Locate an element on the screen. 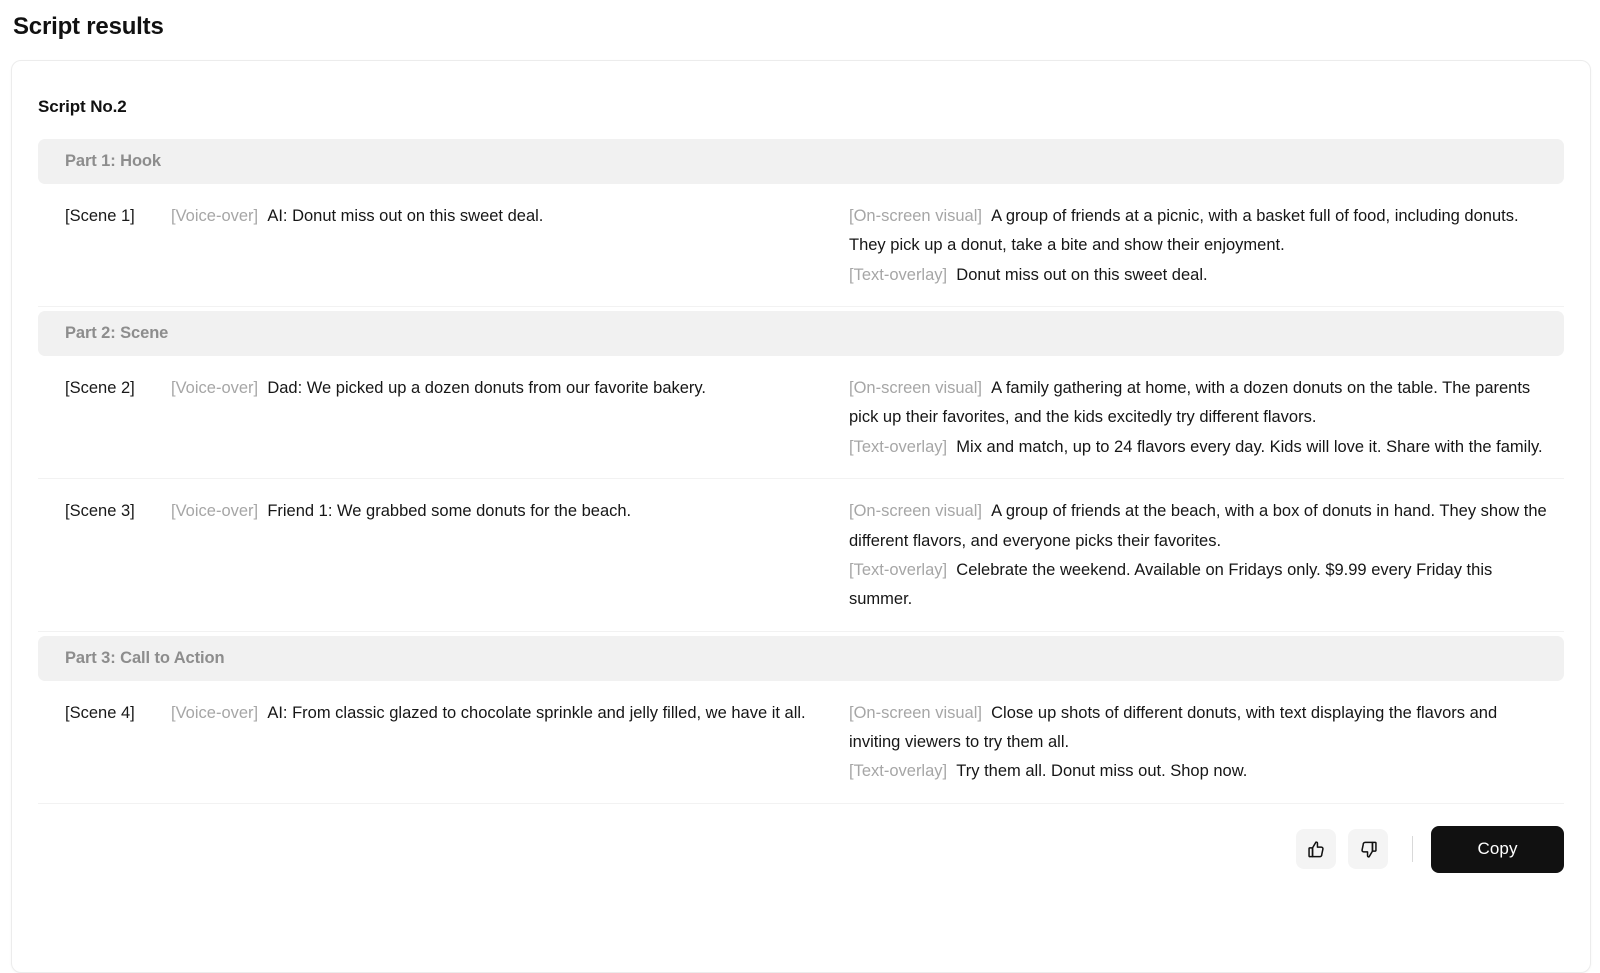 Image resolution: width=1600 pixels, height=973 pixels. part-header-1: Part 1: Hook is located at coordinates (801, 161).